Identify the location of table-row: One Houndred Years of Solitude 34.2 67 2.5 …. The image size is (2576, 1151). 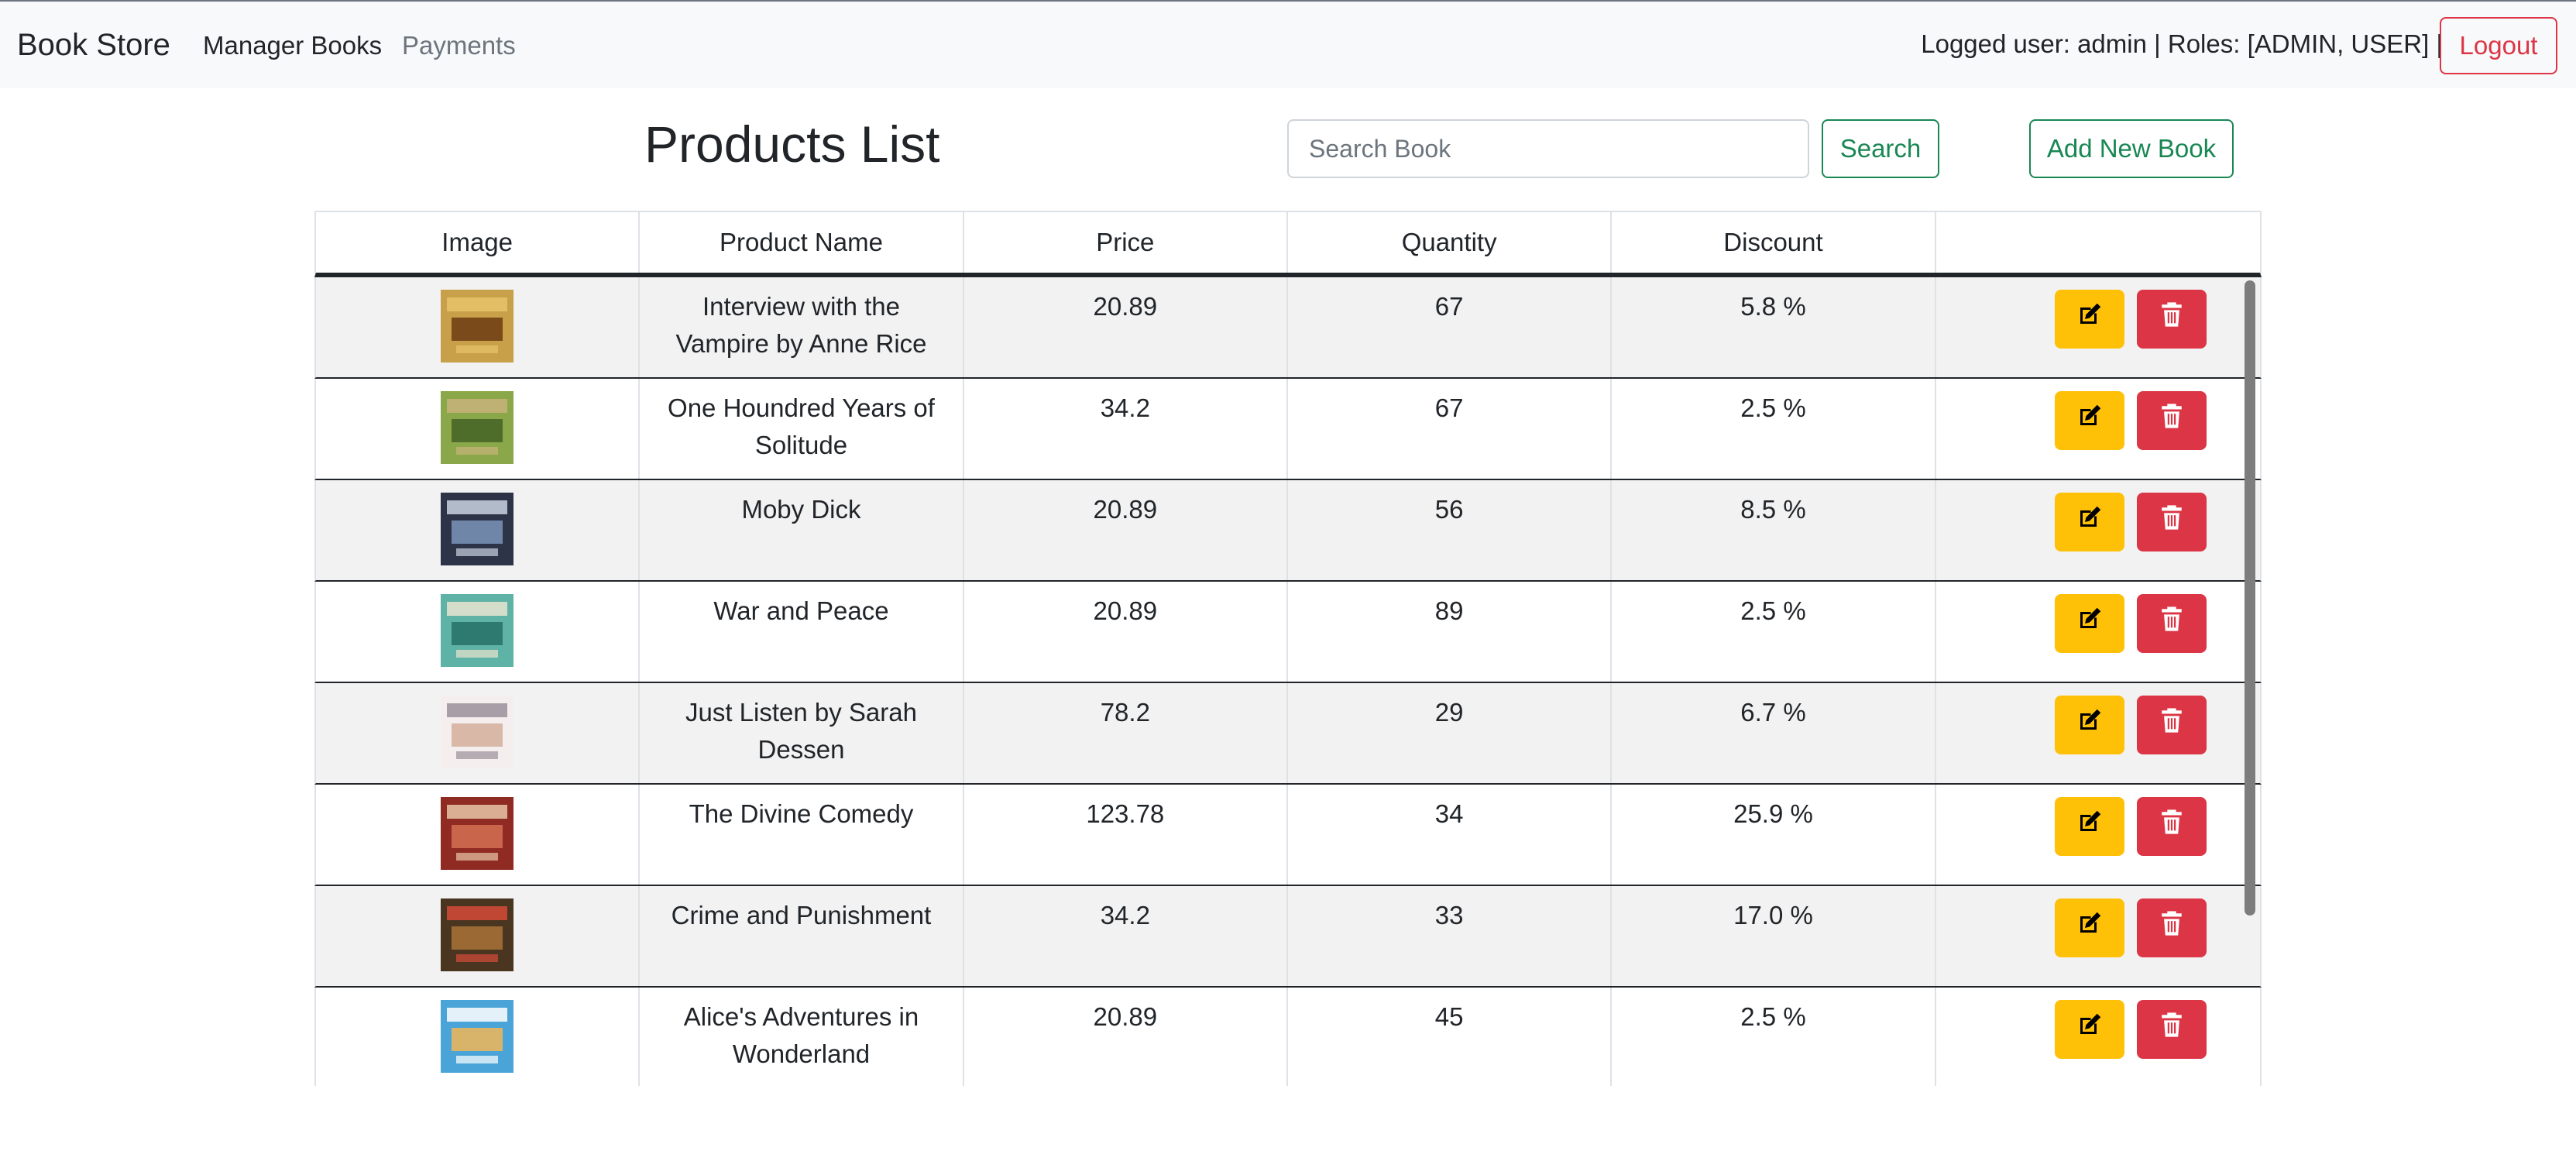
(1288, 430).